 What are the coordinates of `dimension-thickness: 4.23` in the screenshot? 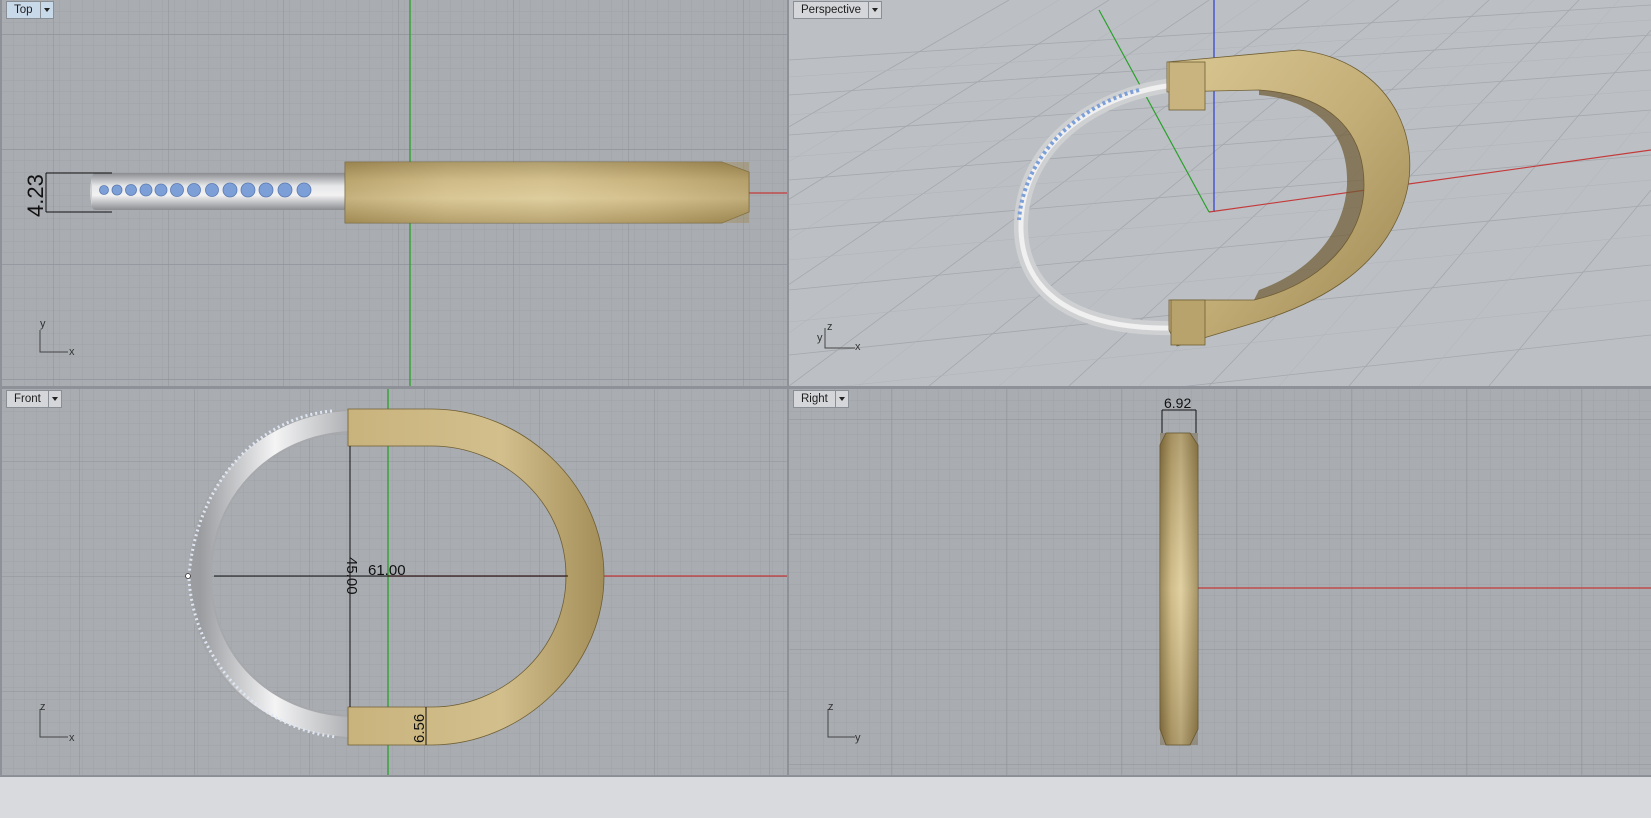 It's located at (35, 195).